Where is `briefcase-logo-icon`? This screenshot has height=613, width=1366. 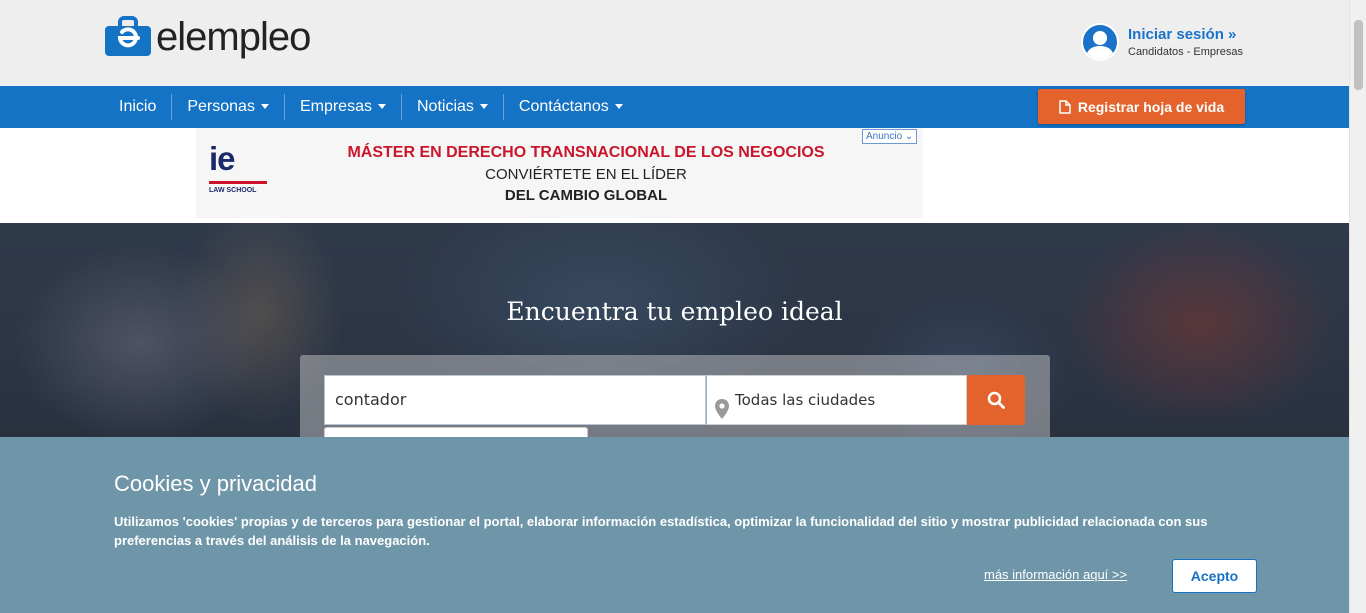
briefcase-logo-icon is located at coordinates (128, 37).